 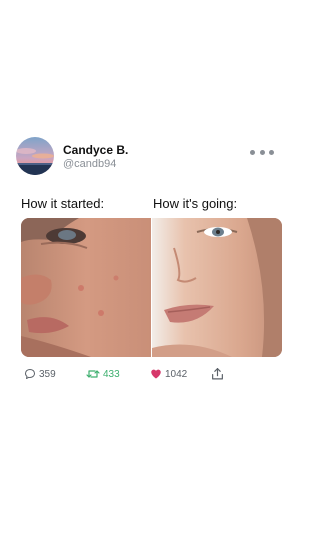 I want to click on share-button, so click(x=217, y=374).